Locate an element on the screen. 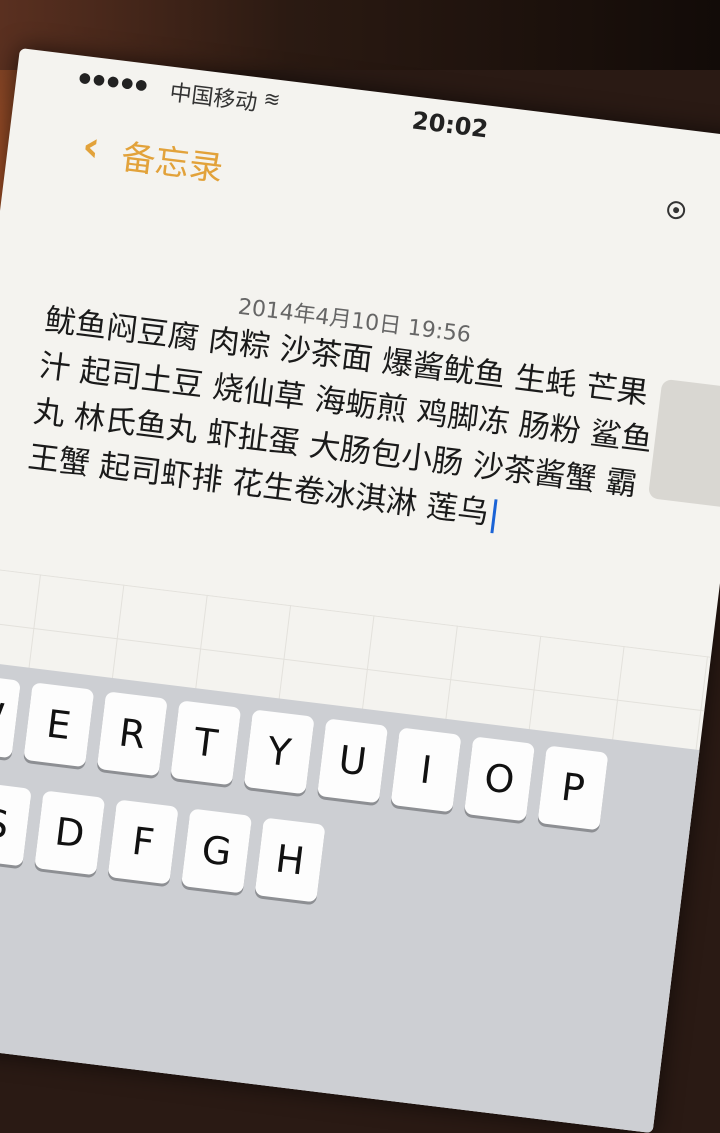 This screenshot has width=720, height=1133. text-cursor is located at coordinates (494, 515).